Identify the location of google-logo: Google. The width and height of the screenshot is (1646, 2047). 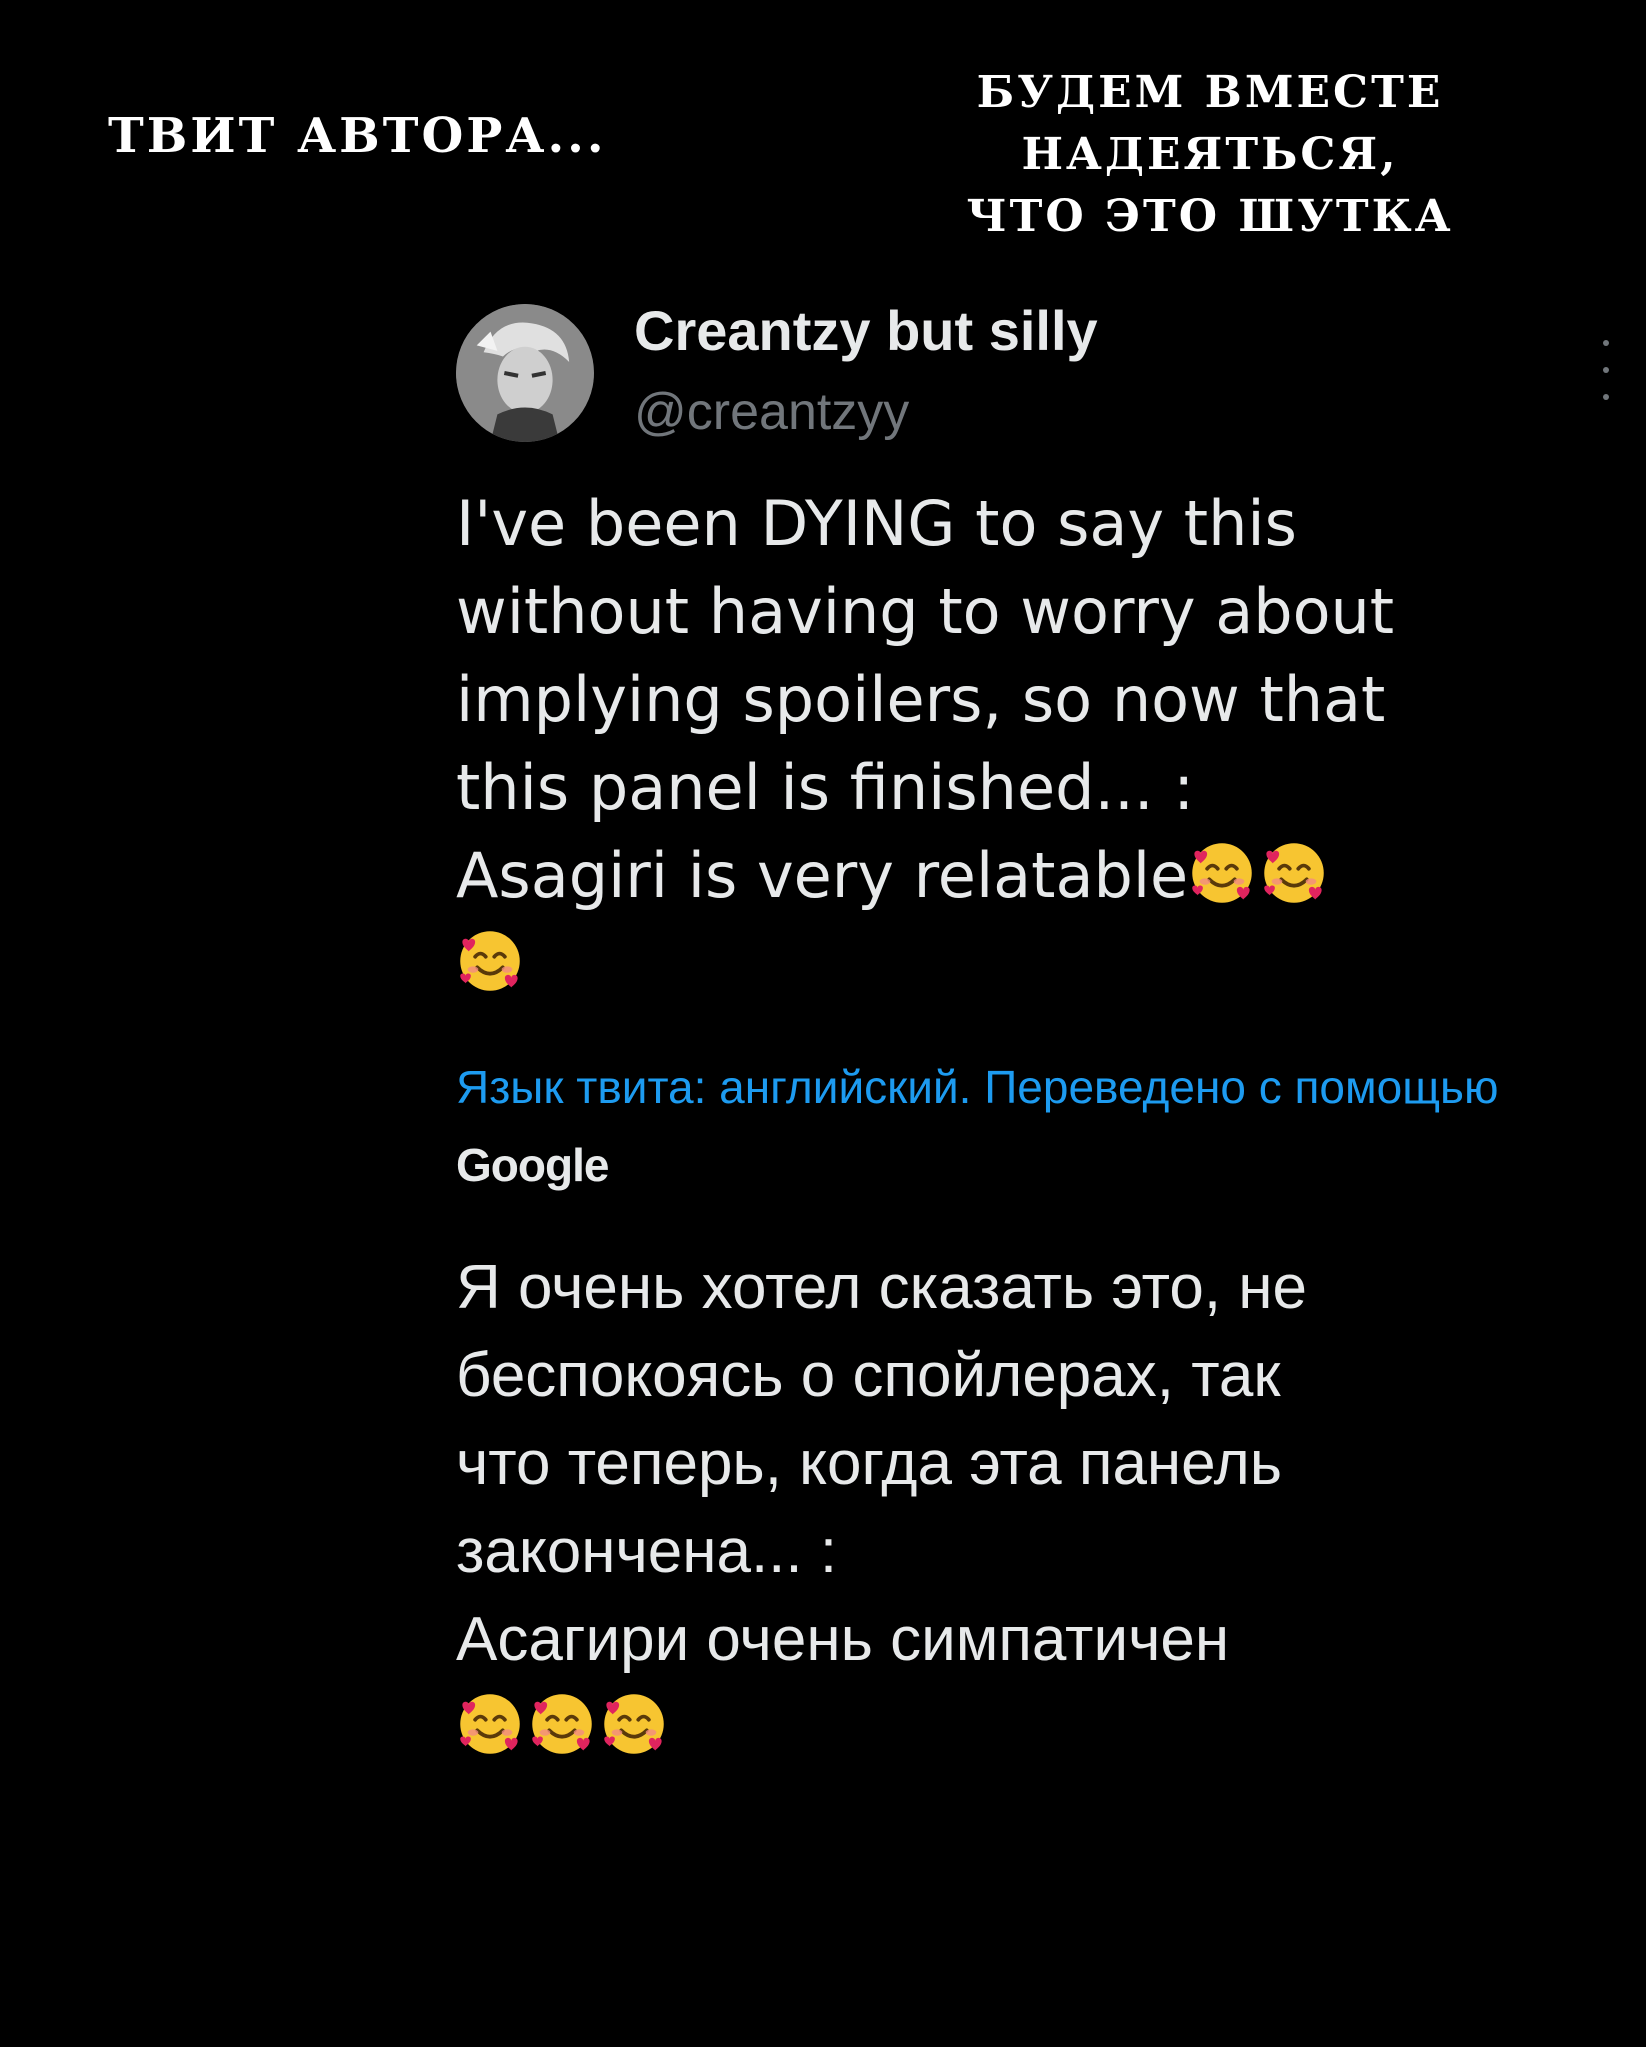
(532, 1165).